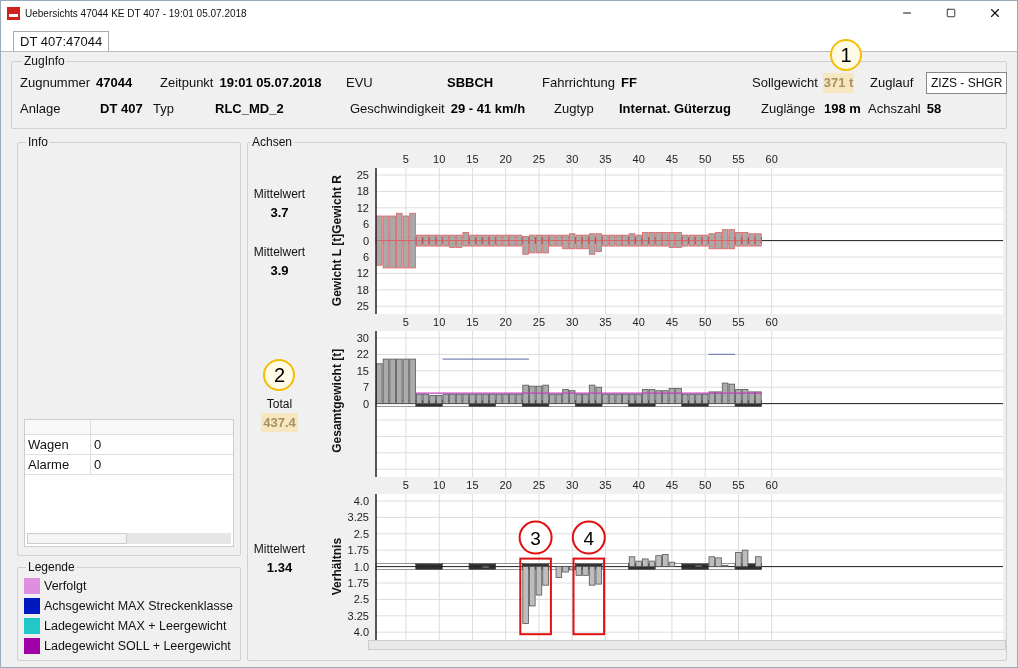  Describe the element at coordinates (272, 142) in the screenshot. I see `group-title: Achsen` at that location.